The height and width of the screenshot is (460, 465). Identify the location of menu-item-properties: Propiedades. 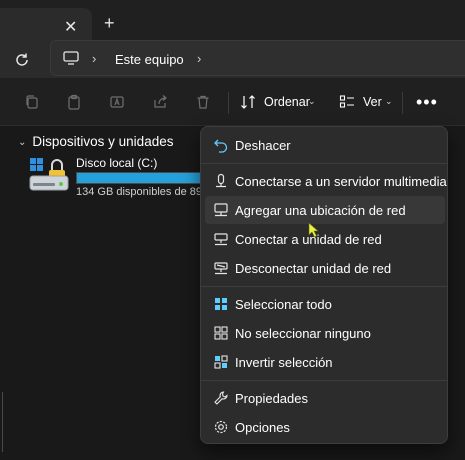
(325, 398).